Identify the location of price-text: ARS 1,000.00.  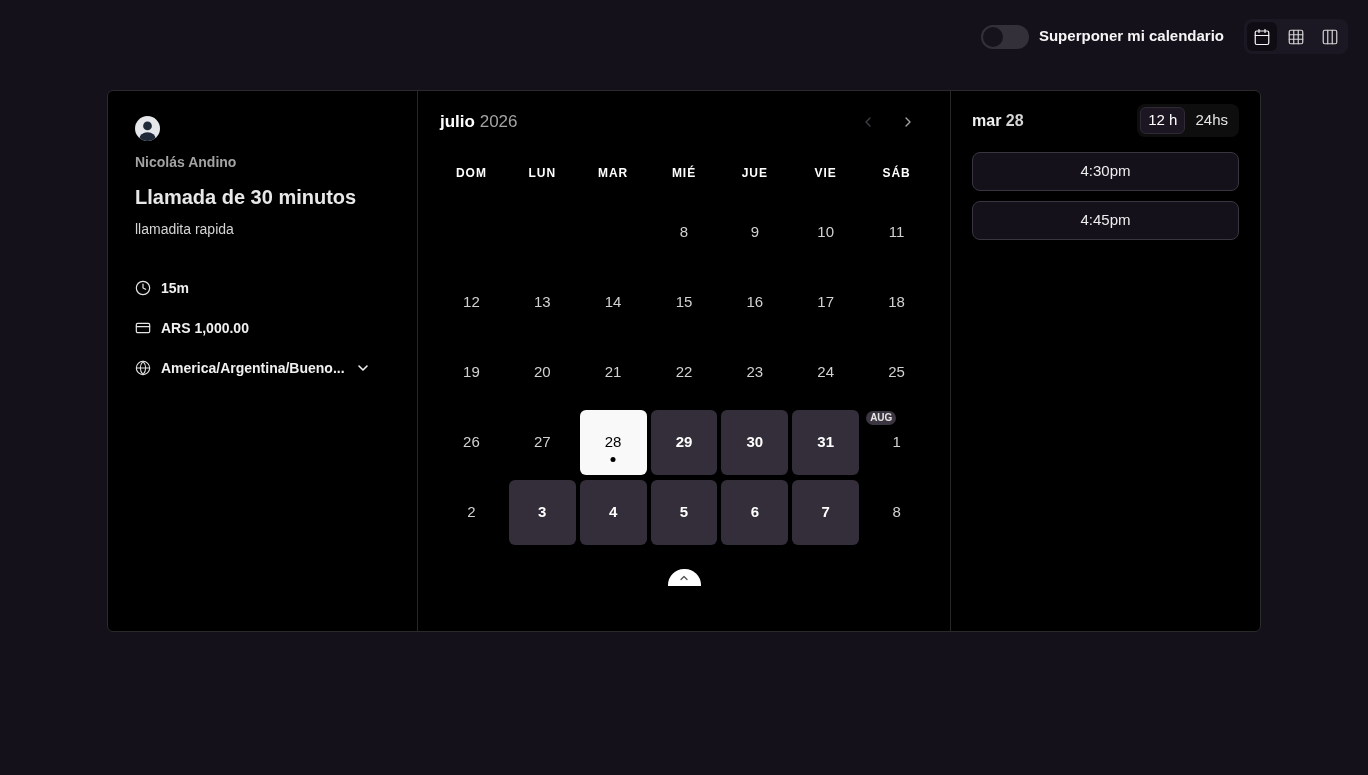
(205, 328).